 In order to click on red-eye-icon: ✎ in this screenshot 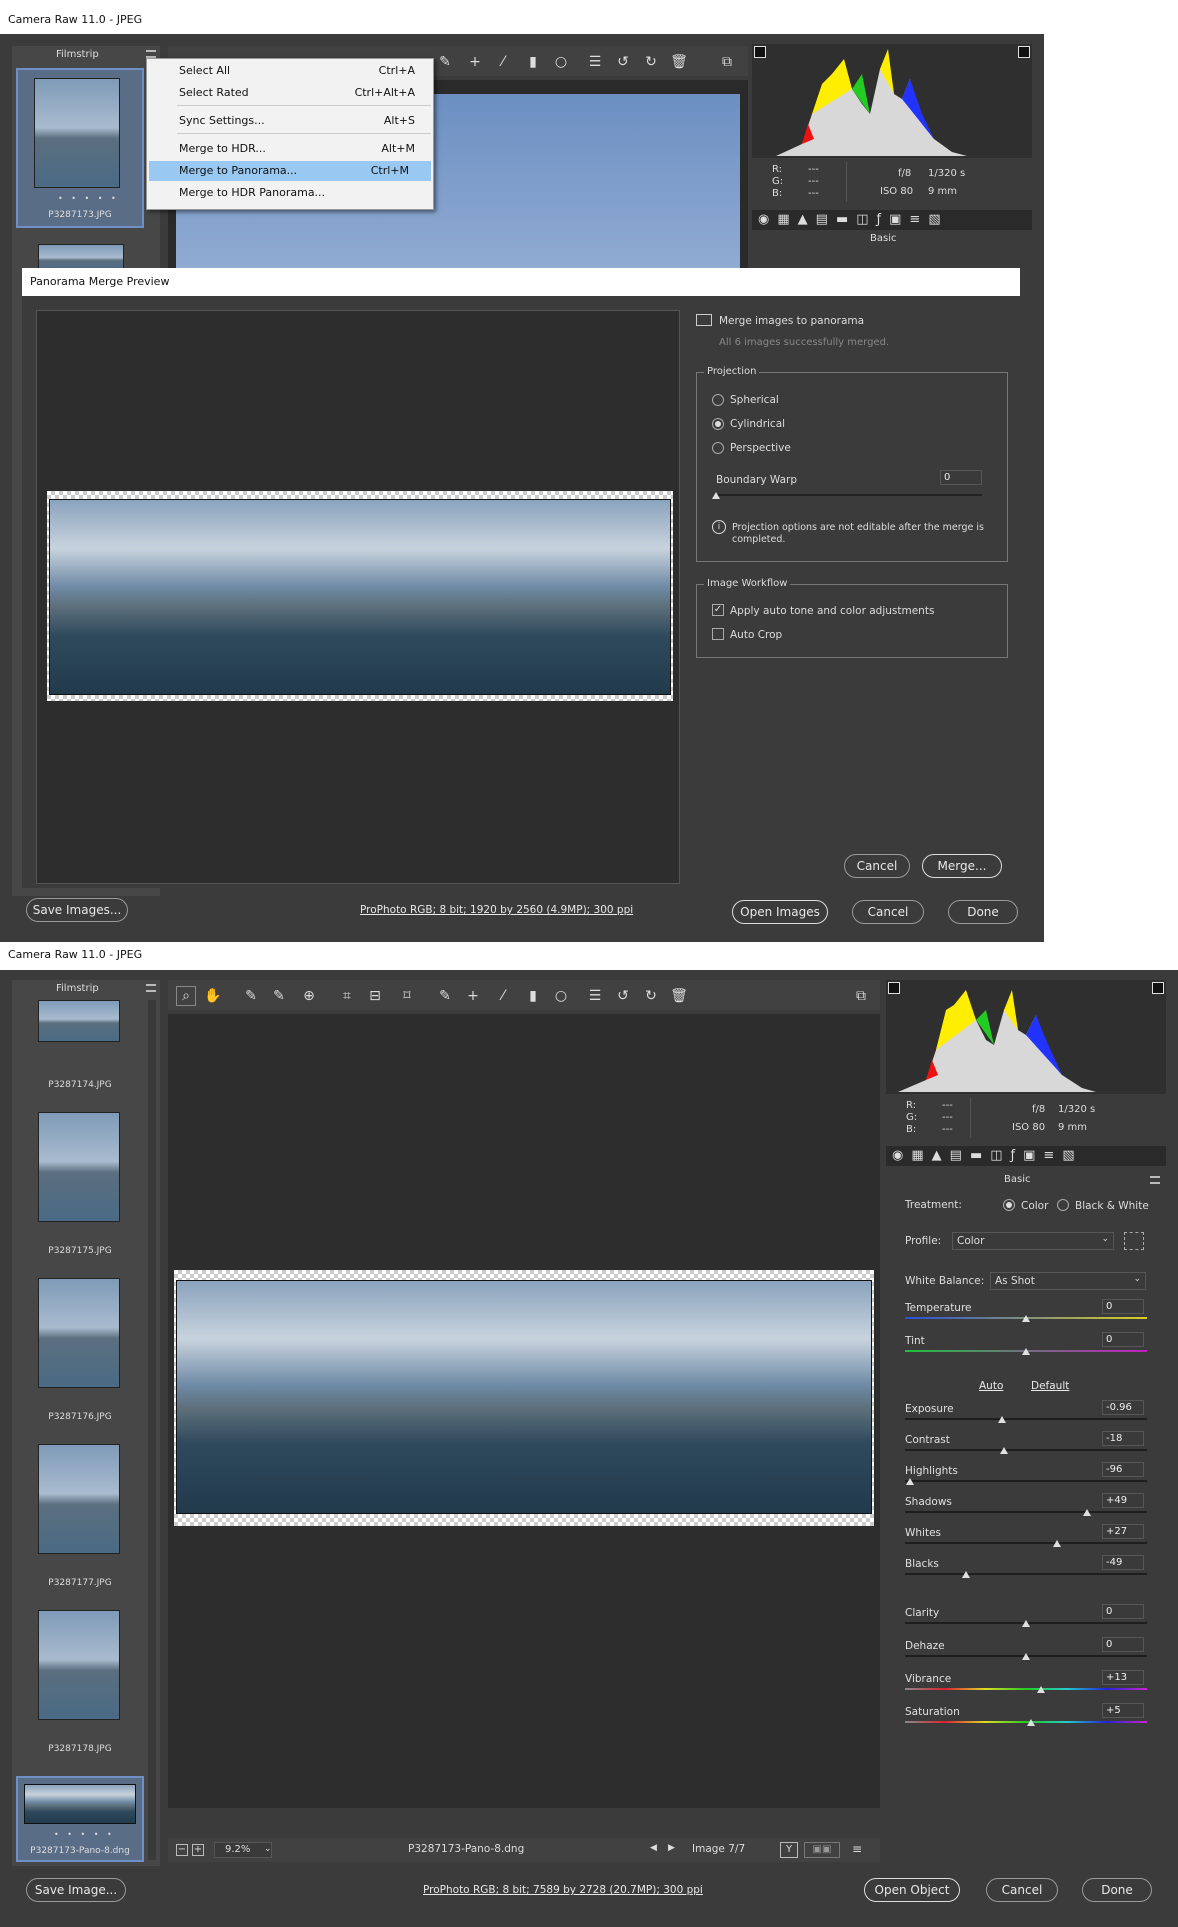, I will do `click(445, 996)`.